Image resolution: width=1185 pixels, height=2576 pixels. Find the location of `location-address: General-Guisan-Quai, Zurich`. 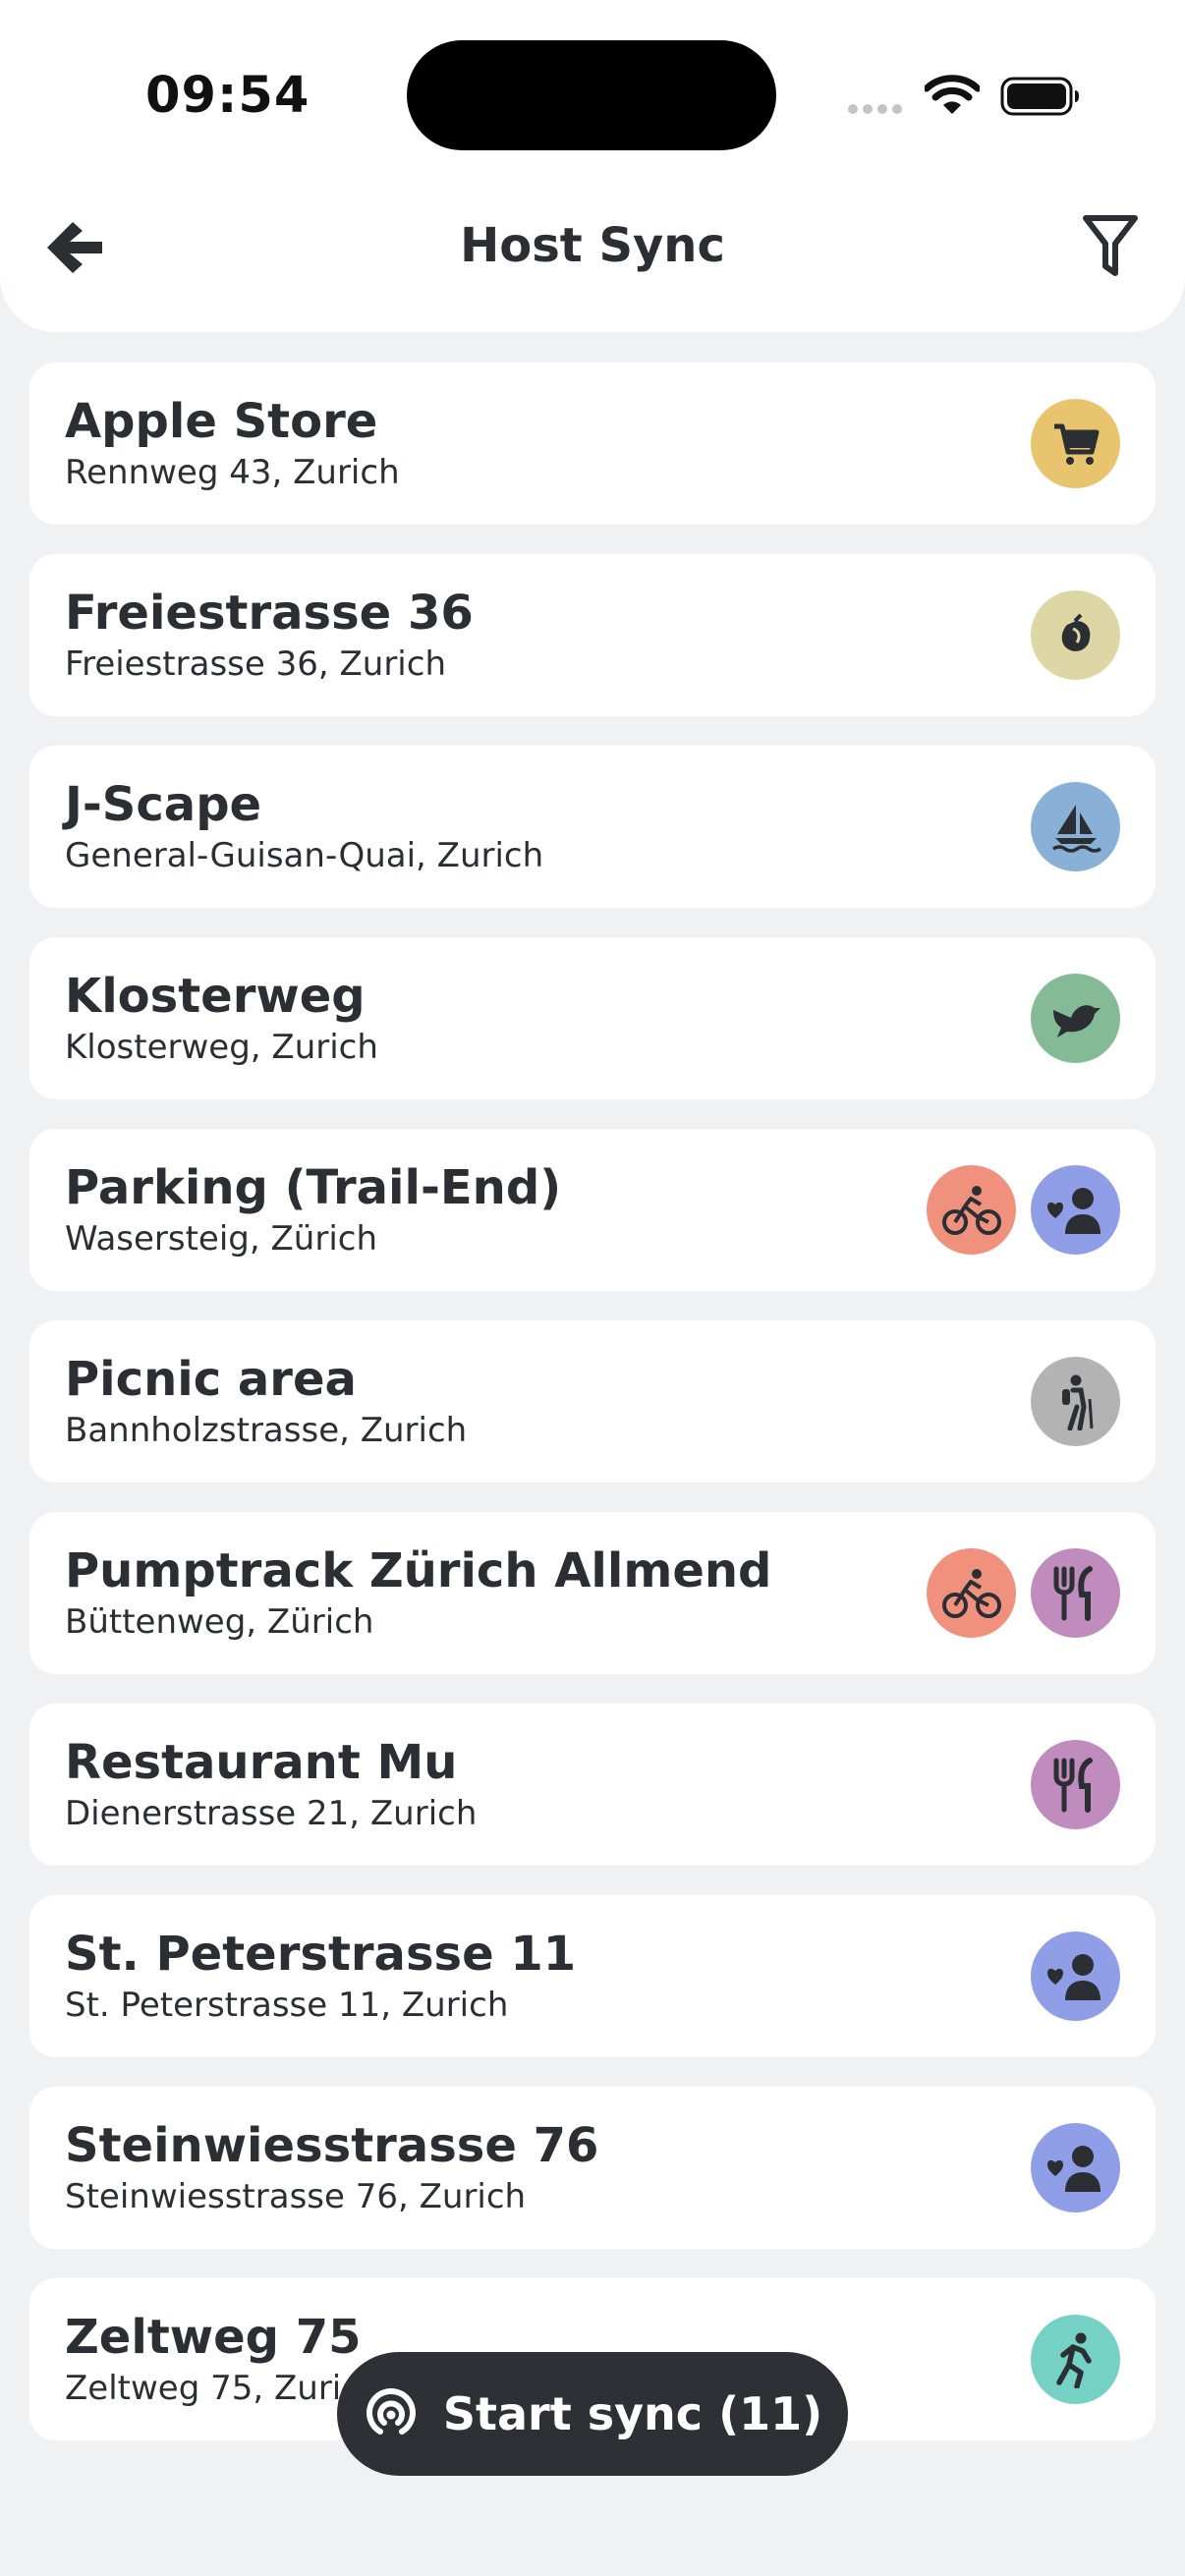

location-address: General-Guisan-Quai, Zurich is located at coordinates (305, 855).